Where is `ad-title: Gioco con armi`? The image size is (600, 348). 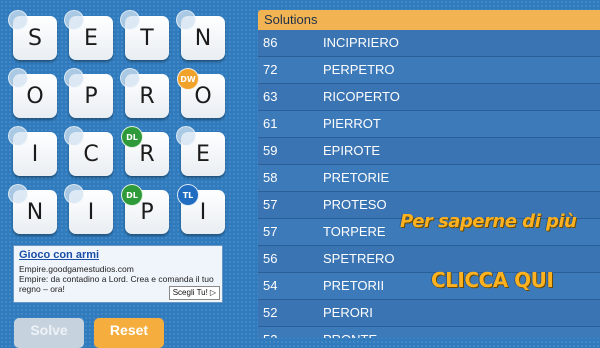
ad-title: Gioco con armi is located at coordinates (118, 255).